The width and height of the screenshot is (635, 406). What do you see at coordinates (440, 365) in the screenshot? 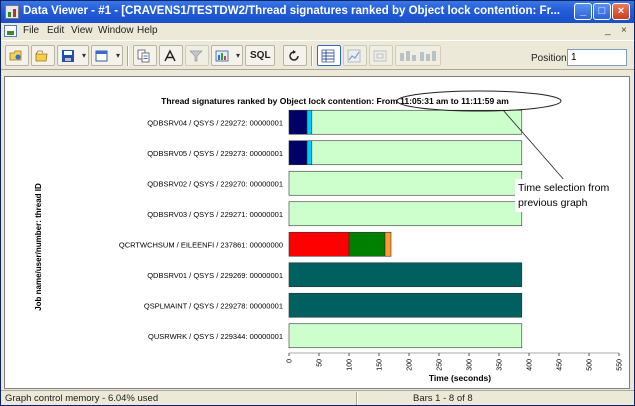
I see `x-tick-label: 250` at bounding box center [440, 365].